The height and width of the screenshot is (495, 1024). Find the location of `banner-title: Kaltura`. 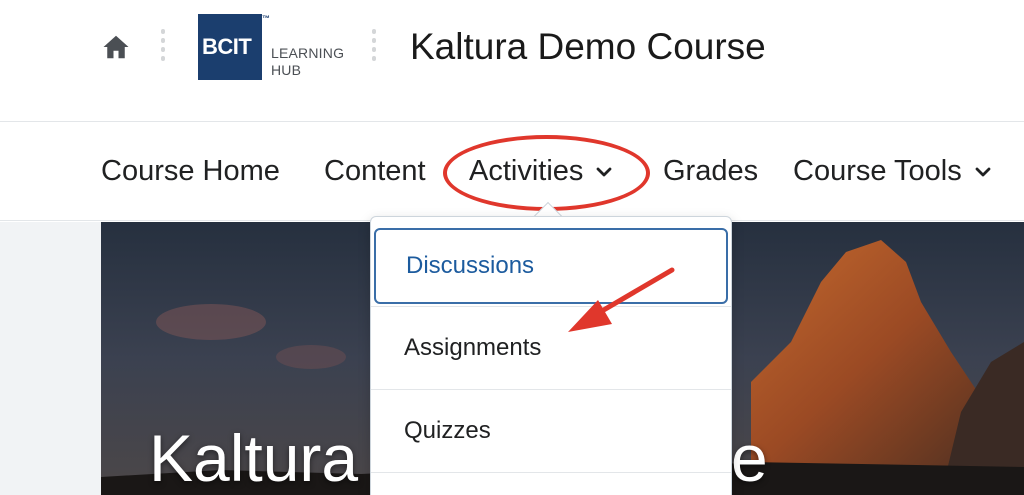

banner-title: Kaltura is located at coordinates (254, 458).